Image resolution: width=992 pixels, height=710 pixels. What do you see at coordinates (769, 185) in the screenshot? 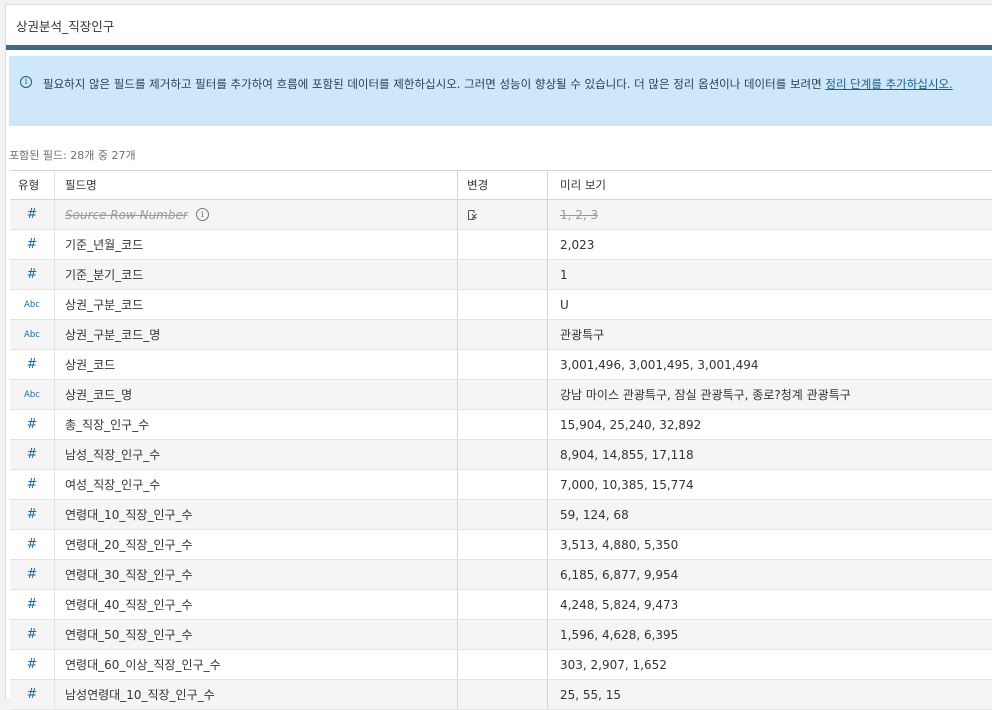
I see `header-preview: 미리 보기` at bounding box center [769, 185].